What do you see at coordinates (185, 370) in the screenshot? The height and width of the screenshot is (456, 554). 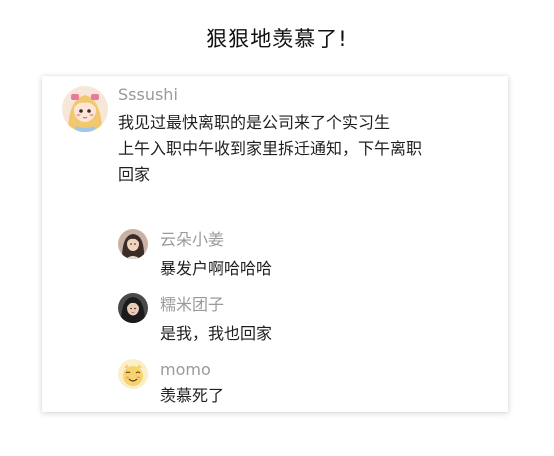 I see `reply-author: momo` at bounding box center [185, 370].